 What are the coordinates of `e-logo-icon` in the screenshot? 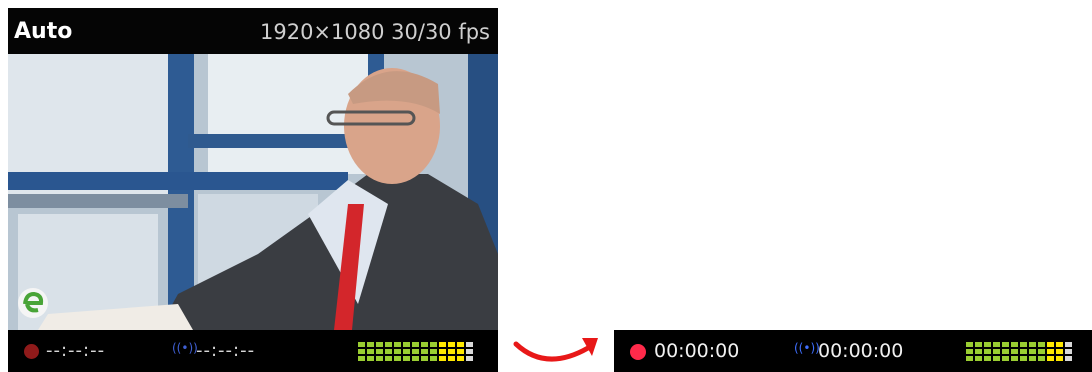 It's located at (33, 303).